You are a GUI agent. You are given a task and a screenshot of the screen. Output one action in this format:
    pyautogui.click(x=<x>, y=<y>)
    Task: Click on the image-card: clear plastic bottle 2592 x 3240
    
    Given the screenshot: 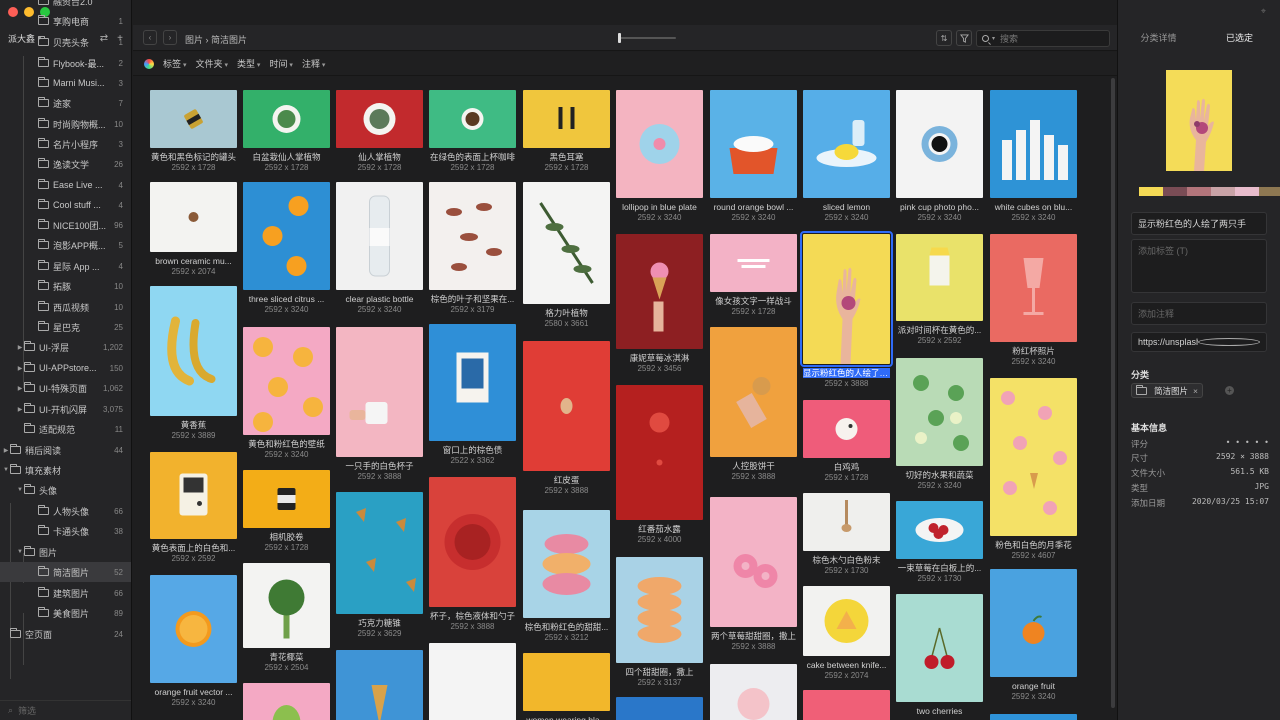 What is the action you would take?
    pyautogui.click(x=379, y=248)
    